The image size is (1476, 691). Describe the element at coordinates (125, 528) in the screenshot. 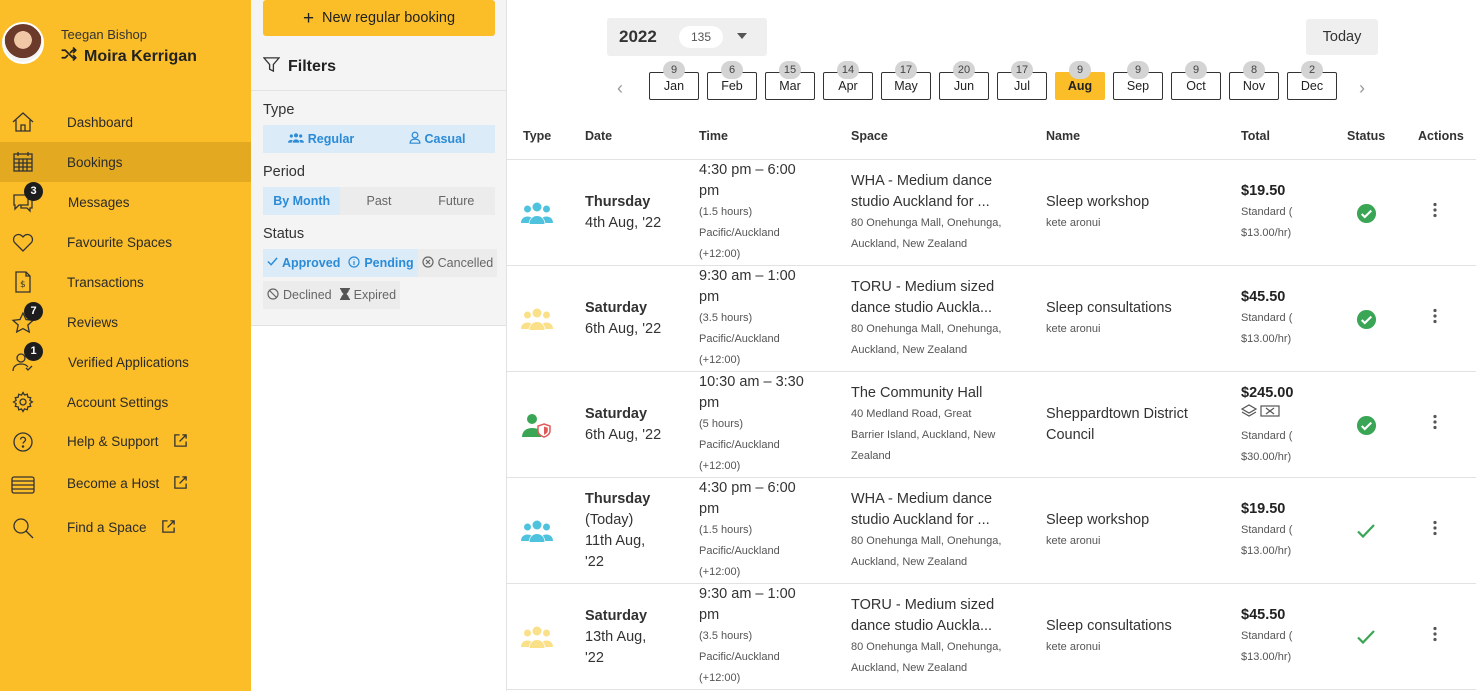

I see `sidebar-item-find-space: Find a Space` at that location.